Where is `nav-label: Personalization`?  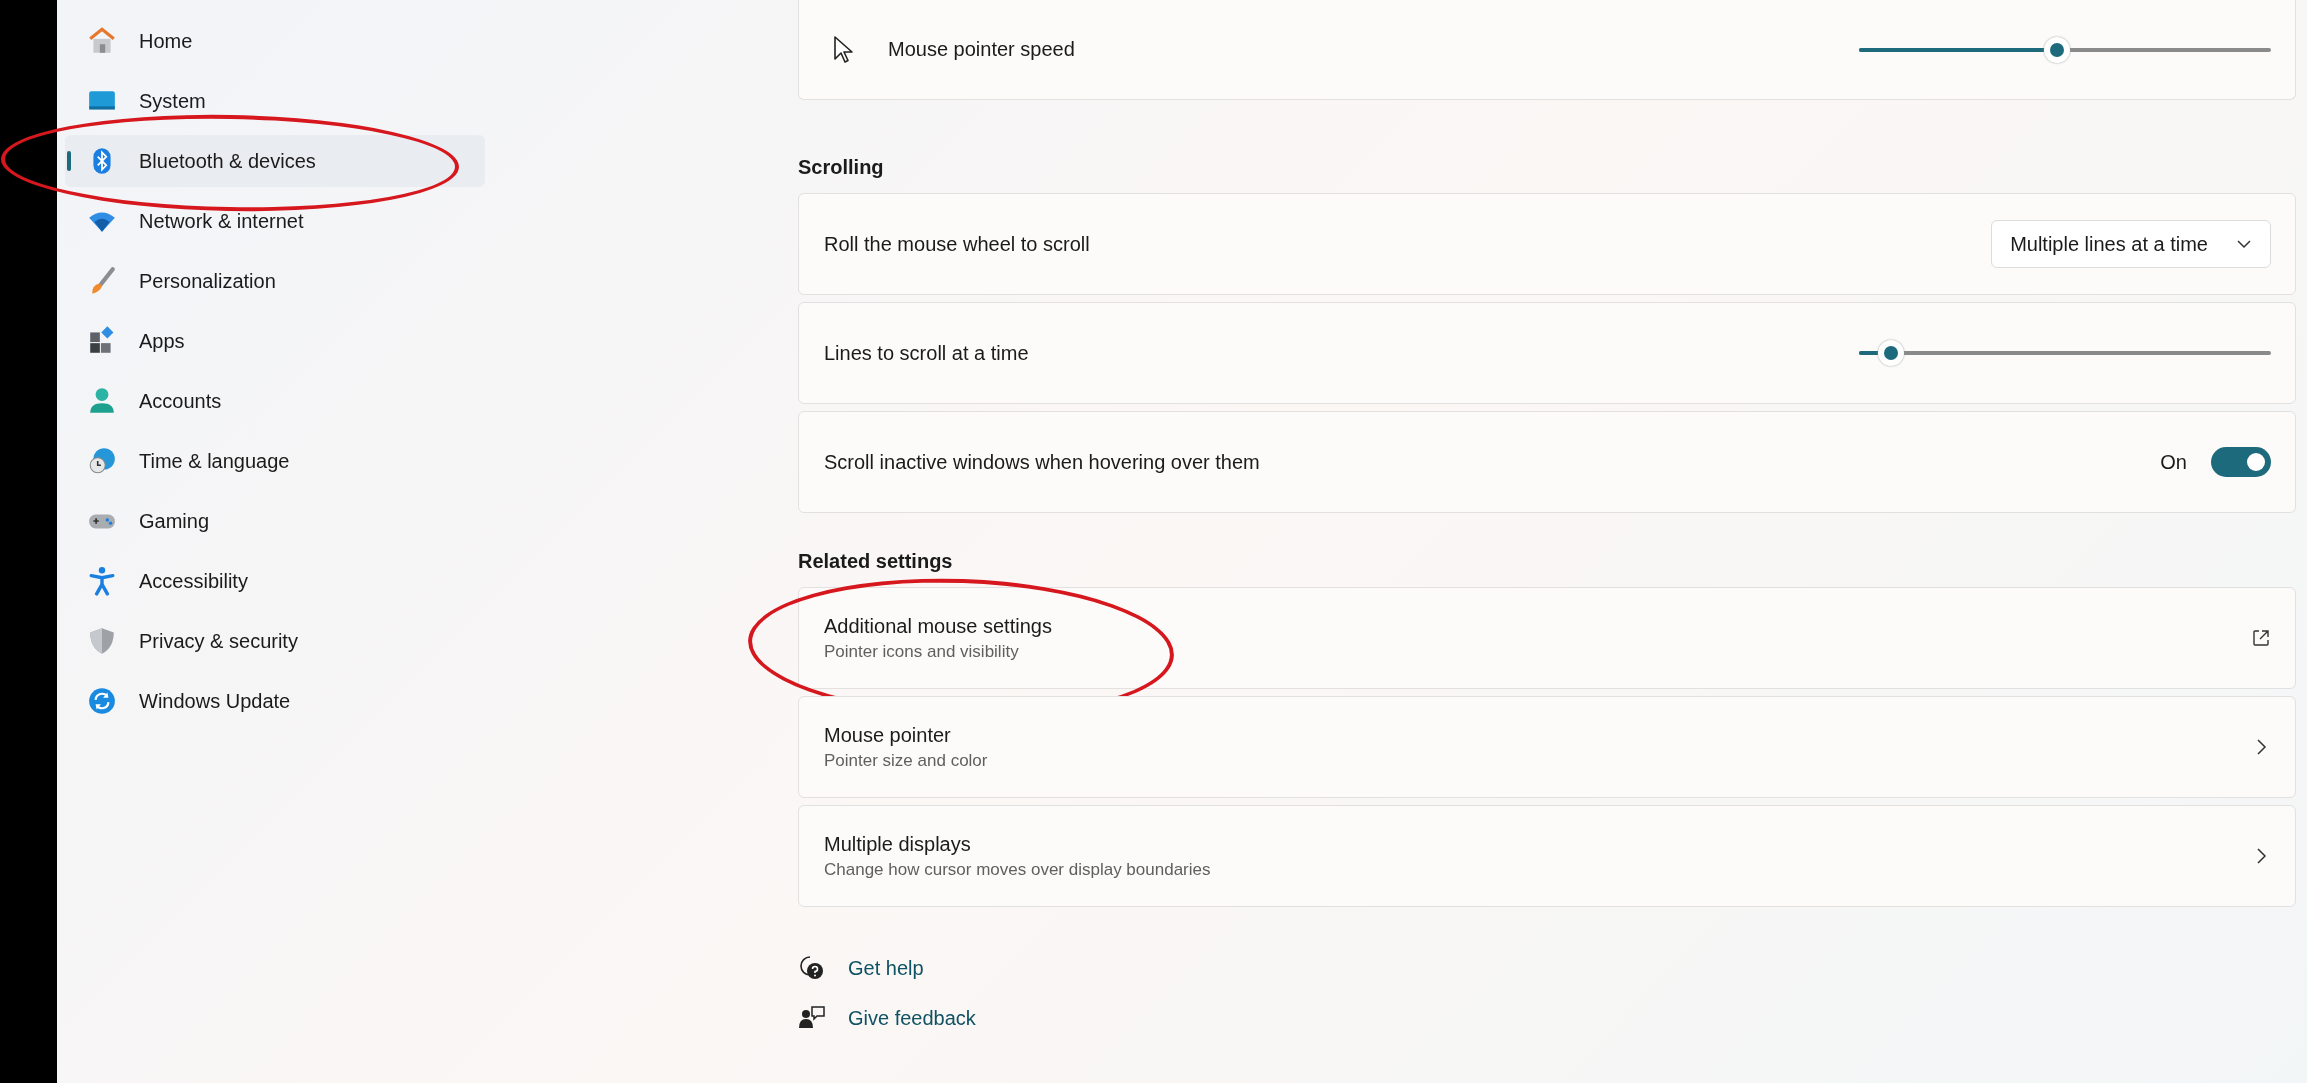 nav-label: Personalization is located at coordinates (207, 281).